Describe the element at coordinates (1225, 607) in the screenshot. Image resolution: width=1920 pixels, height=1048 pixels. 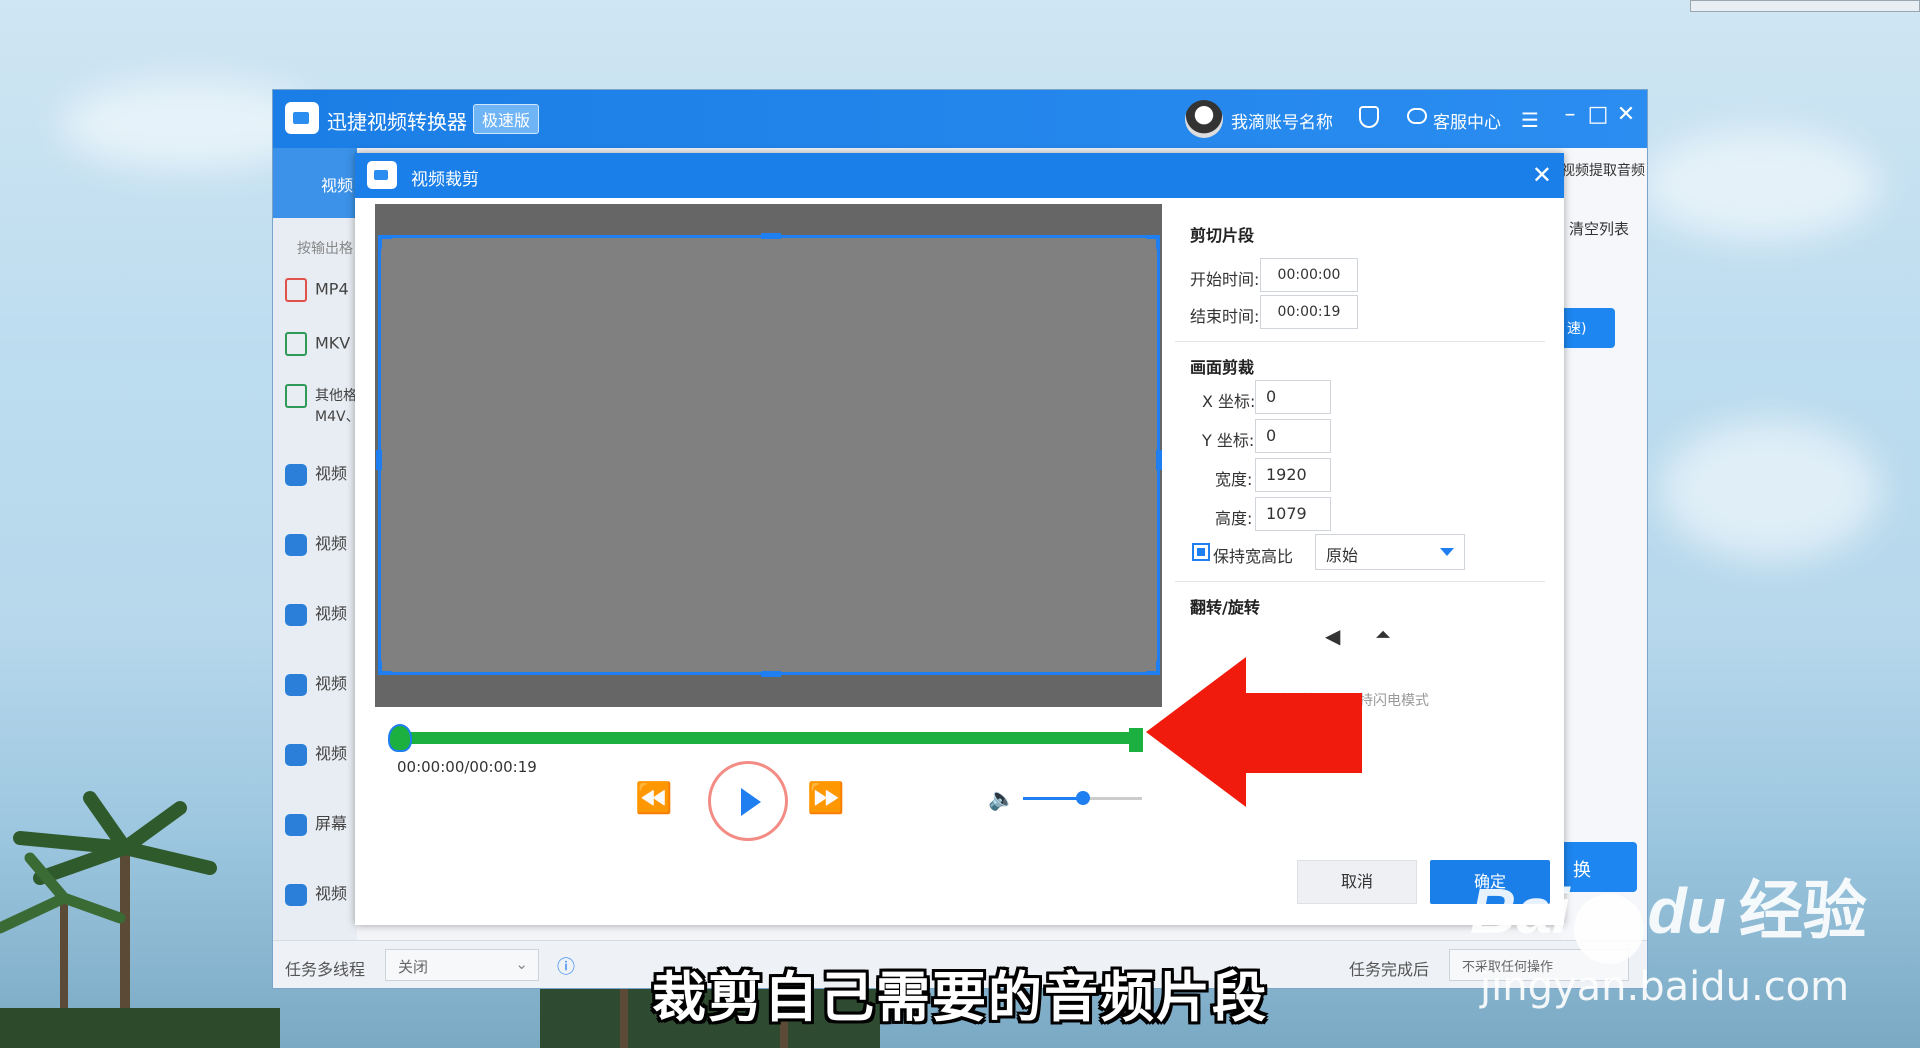
I see `flip-section-title: 翻转/旋转` at that location.